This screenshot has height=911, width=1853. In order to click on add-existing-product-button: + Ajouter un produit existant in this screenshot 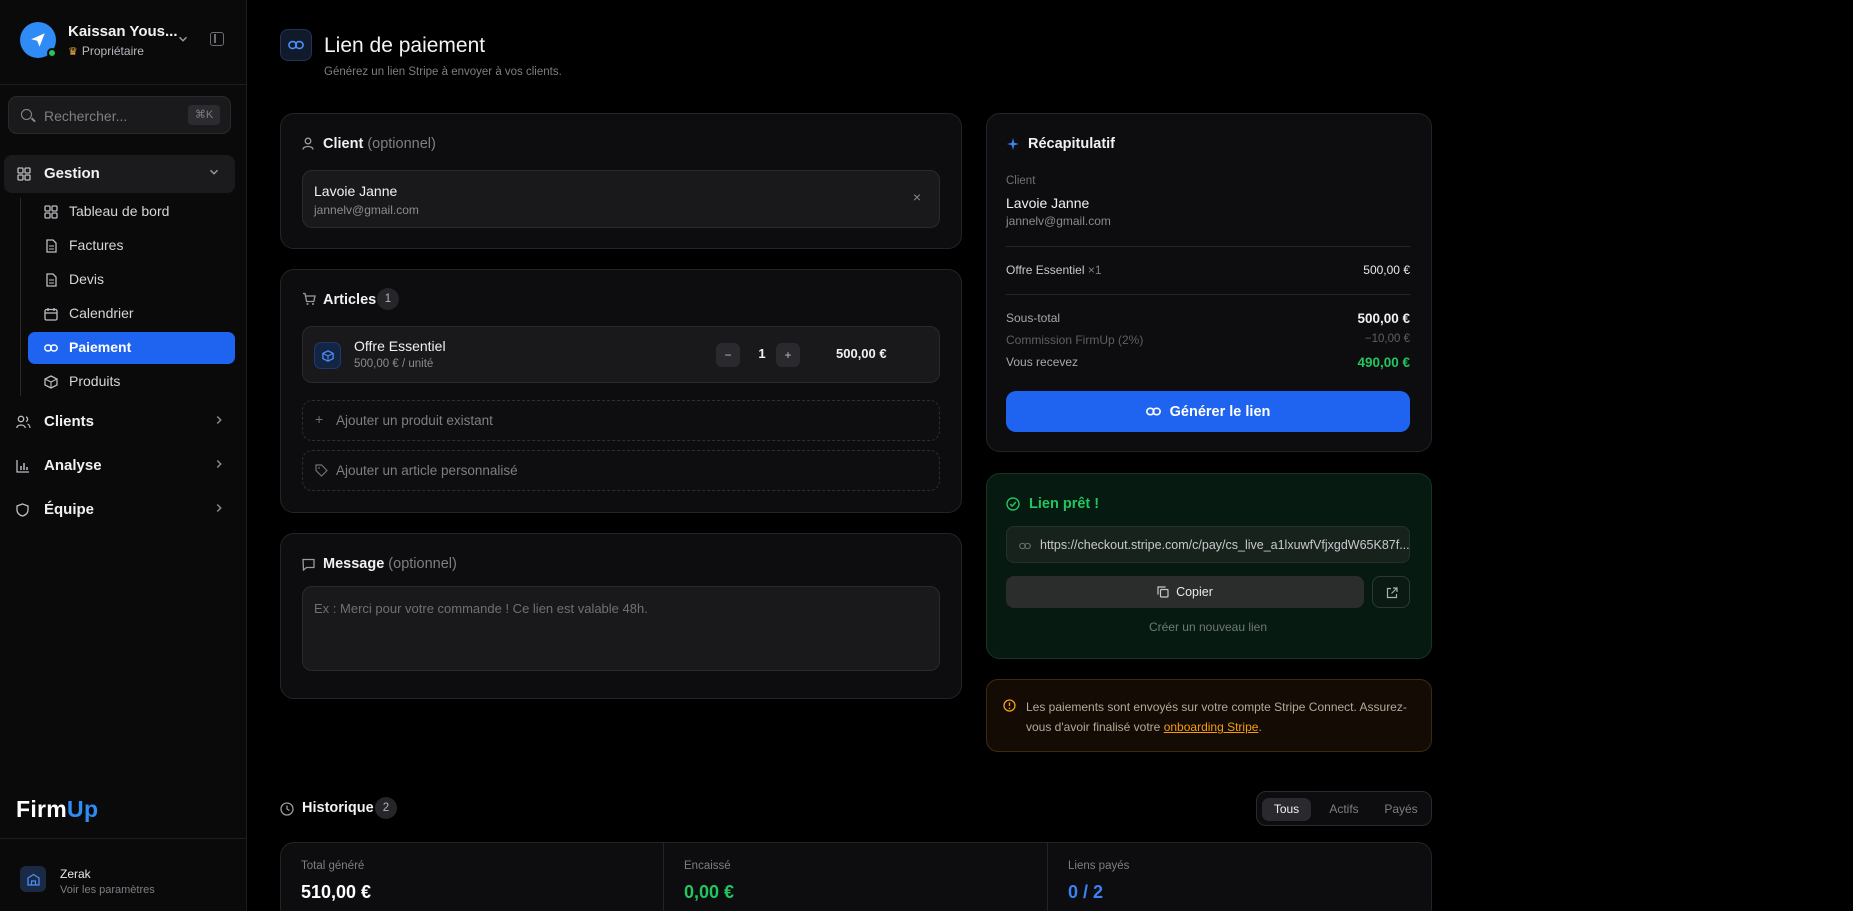, I will do `click(621, 420)`.